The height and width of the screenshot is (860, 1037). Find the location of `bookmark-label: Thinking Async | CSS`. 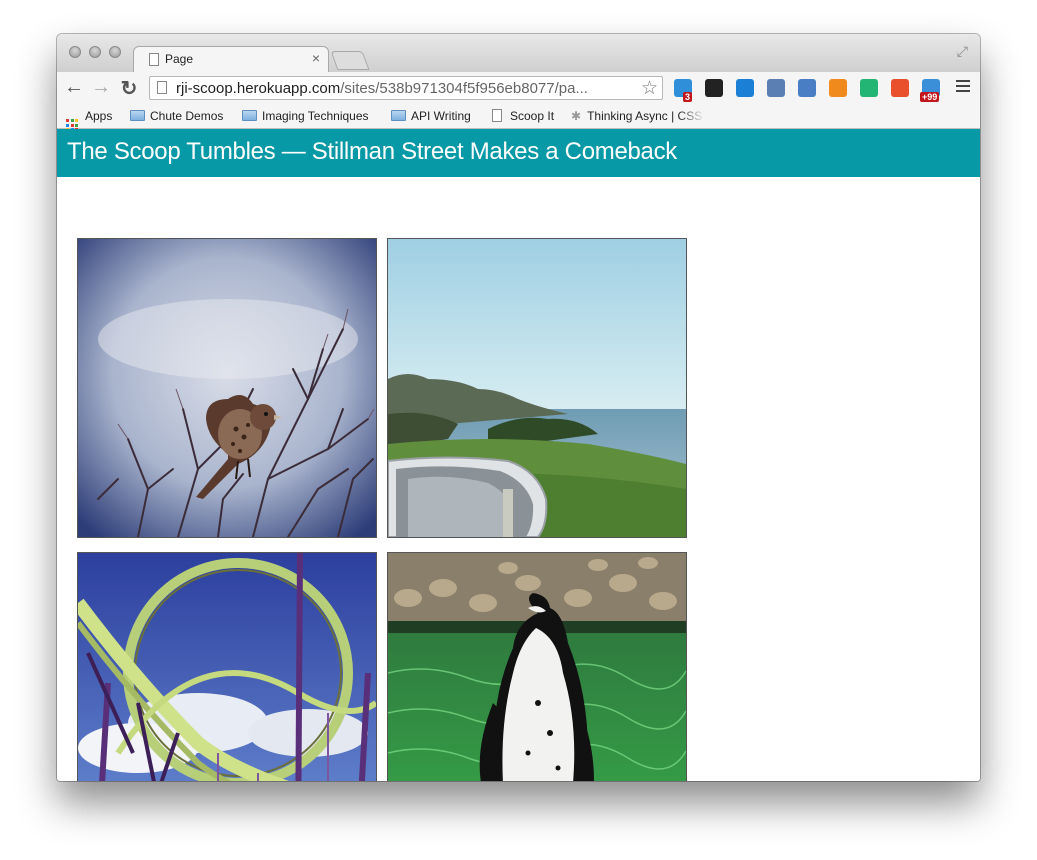

bookmark-label: Thinking Async | CSS is located at coordinates (645, 116).